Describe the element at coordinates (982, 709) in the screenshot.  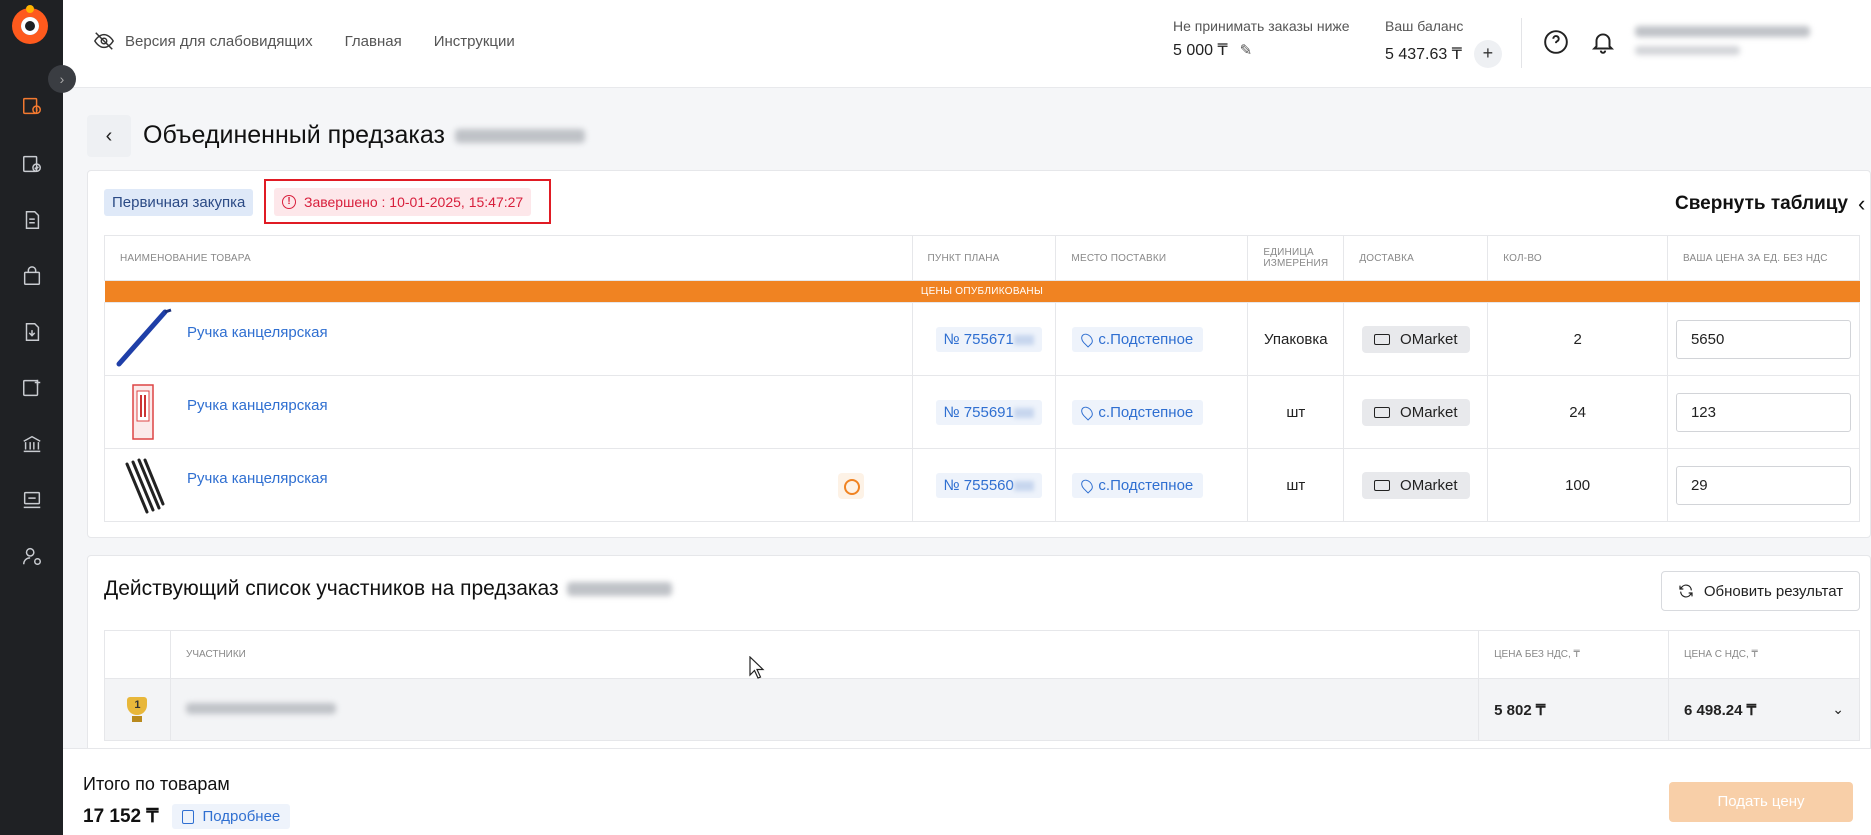
I see `participant-row: 1 5 802 ₸ 6 498.24 ₸ ⌄` at that location.